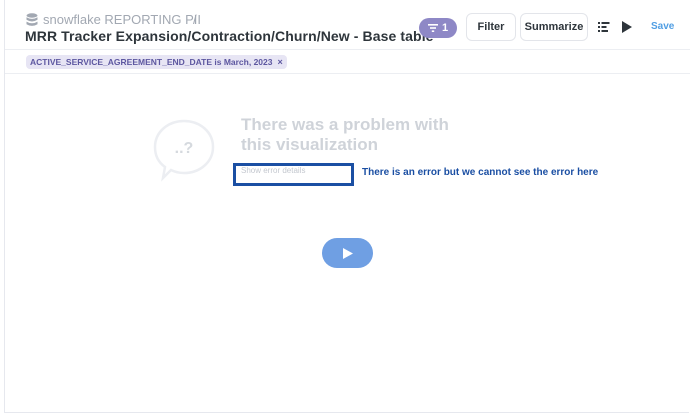 The height and width of the screenshot is (414, 690). I want to click on play-icon, so click(347, 253).